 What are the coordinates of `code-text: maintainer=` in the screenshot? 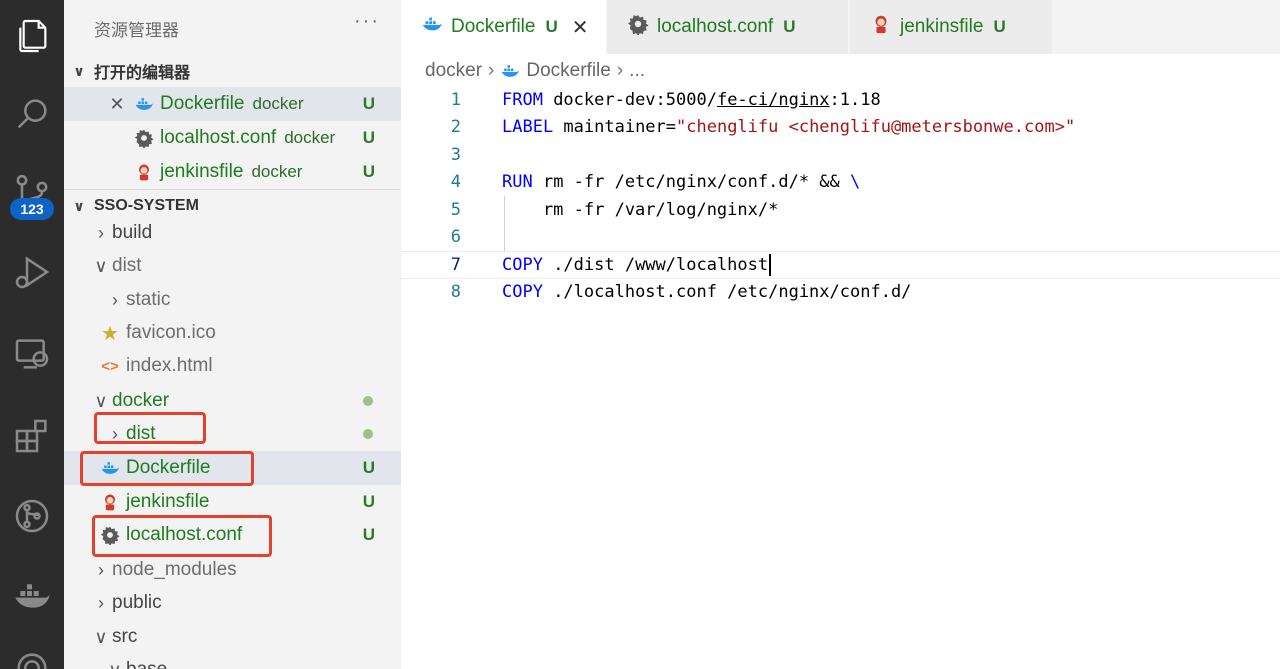 It's located at (615, 127).